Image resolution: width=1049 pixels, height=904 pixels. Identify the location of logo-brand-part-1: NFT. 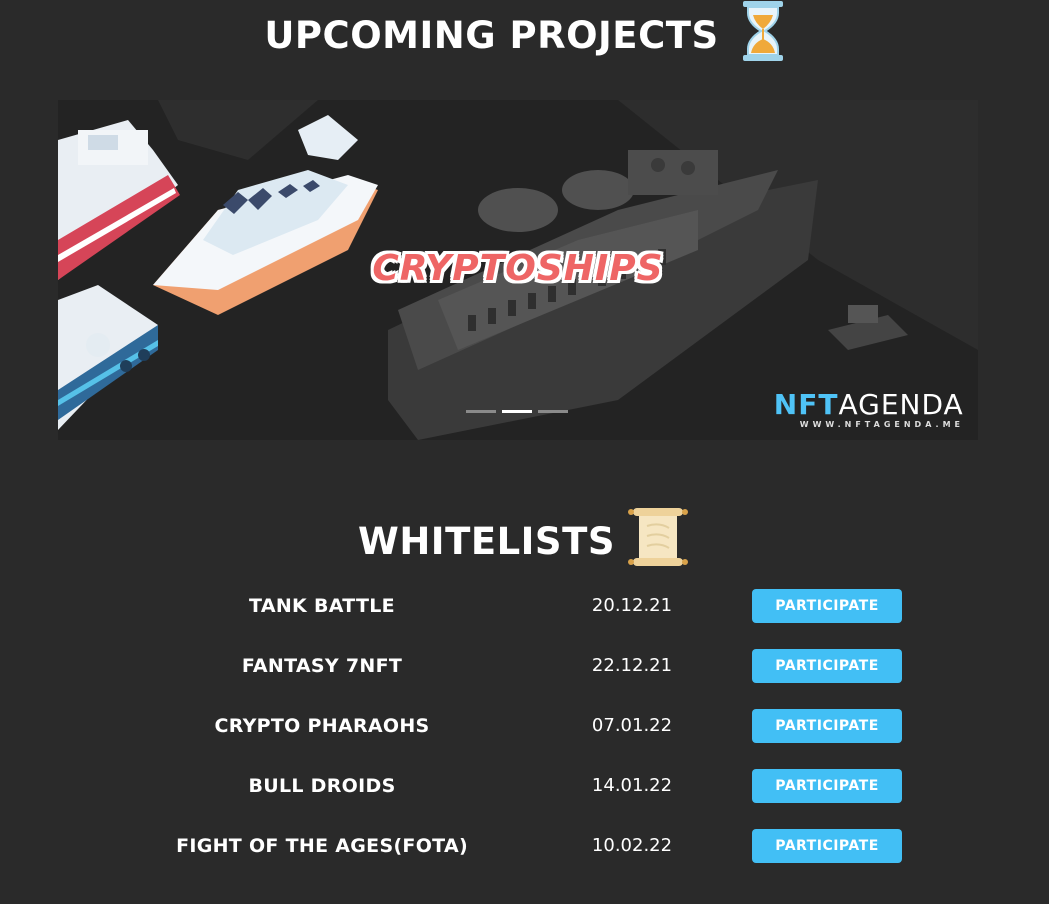
(806, 404).